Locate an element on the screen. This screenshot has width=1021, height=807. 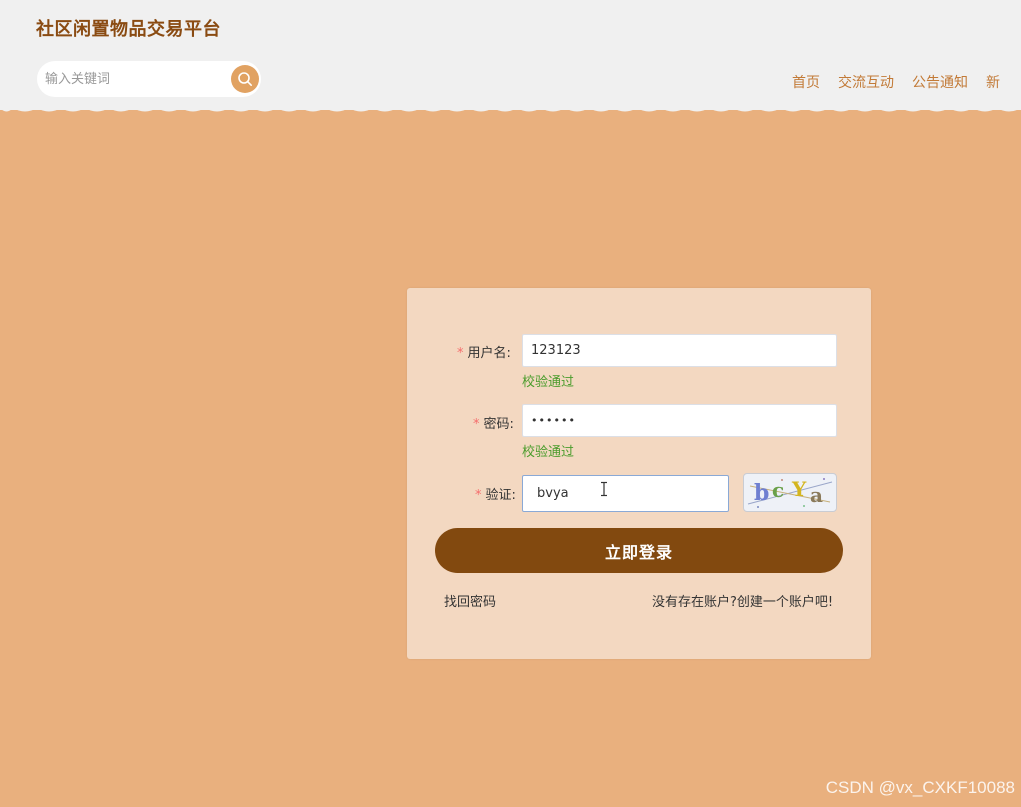
watermark: CSDN @vx_CXKF10088 is located at coordinates (920, 787).